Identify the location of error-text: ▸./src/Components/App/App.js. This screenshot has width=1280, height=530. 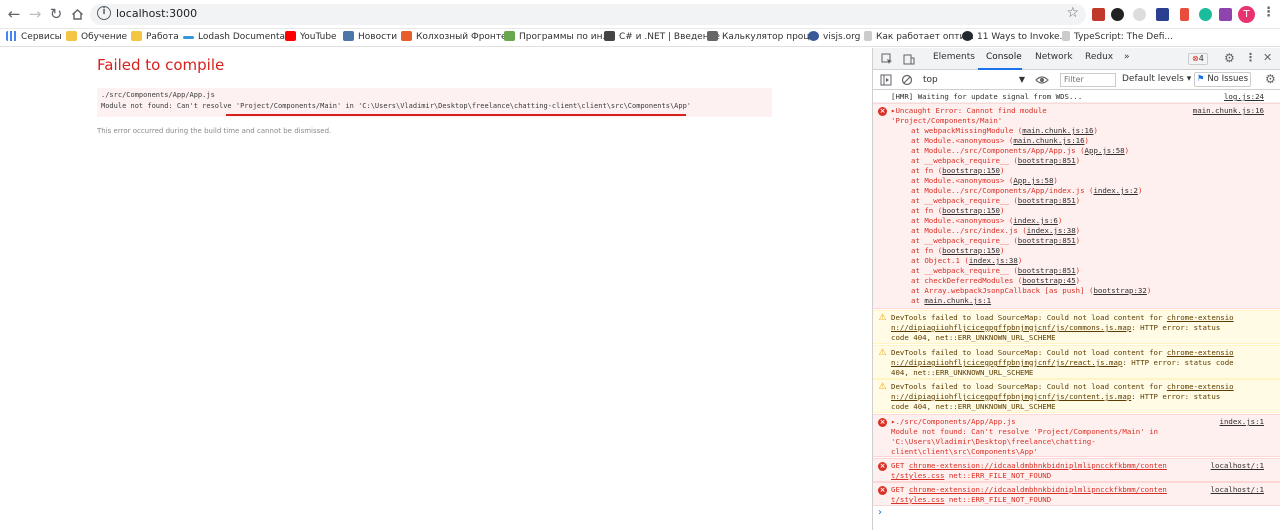
(953, 422).